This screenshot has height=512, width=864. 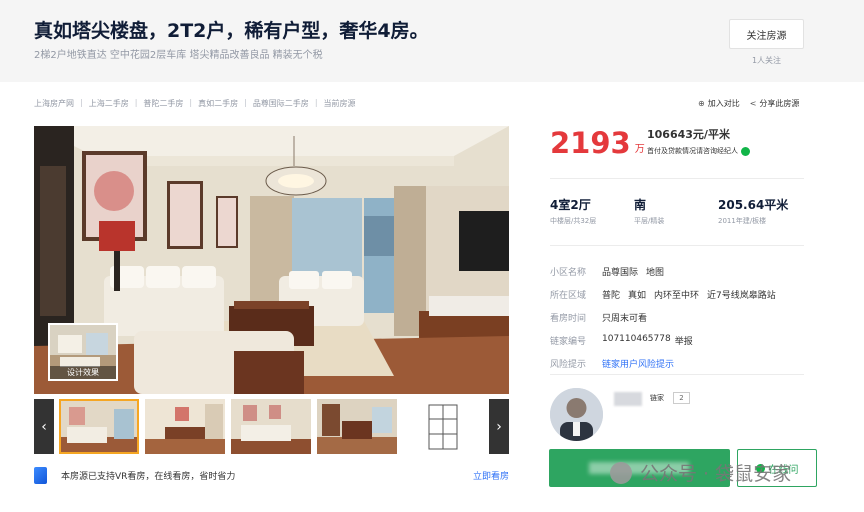 I want to click on fact-area-sub: 2011年建/板楼, so click(x=742, y=221).